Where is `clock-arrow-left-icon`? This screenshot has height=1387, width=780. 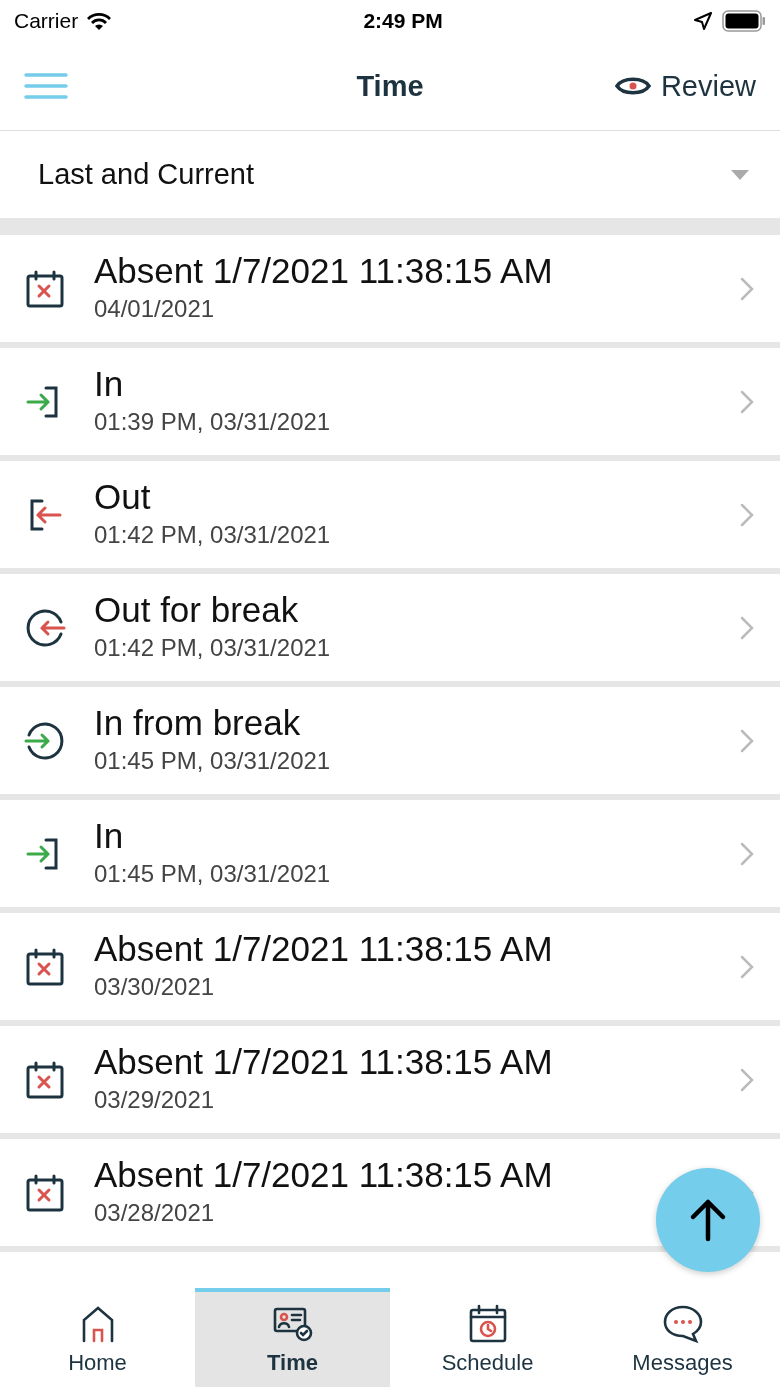
clock-arrow-left-icon is located at coordinates (45, 627).